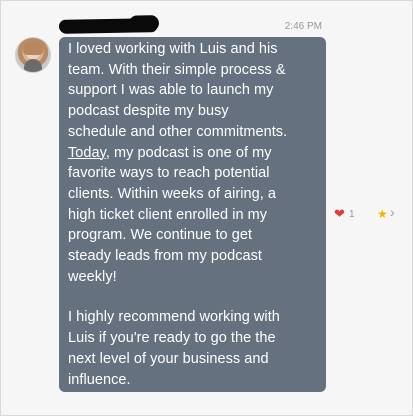 This screenshot has height=416, width=413. I want to click on today-link: Today, so click(87, 153).